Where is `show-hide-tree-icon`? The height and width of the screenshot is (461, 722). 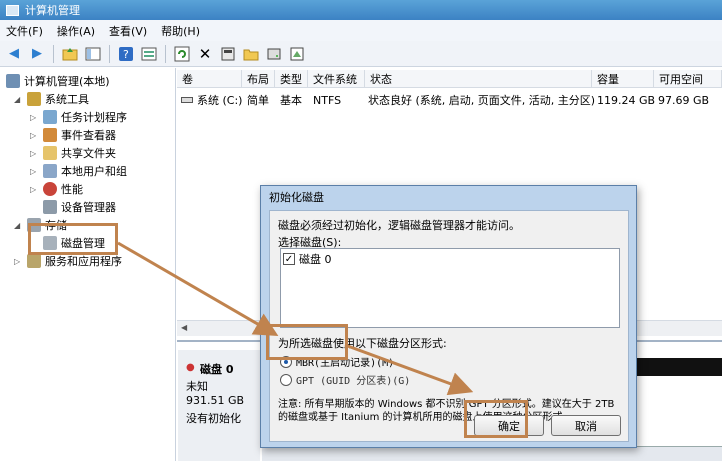
show-hide-tree-icon is located at coordinates (93, 54).